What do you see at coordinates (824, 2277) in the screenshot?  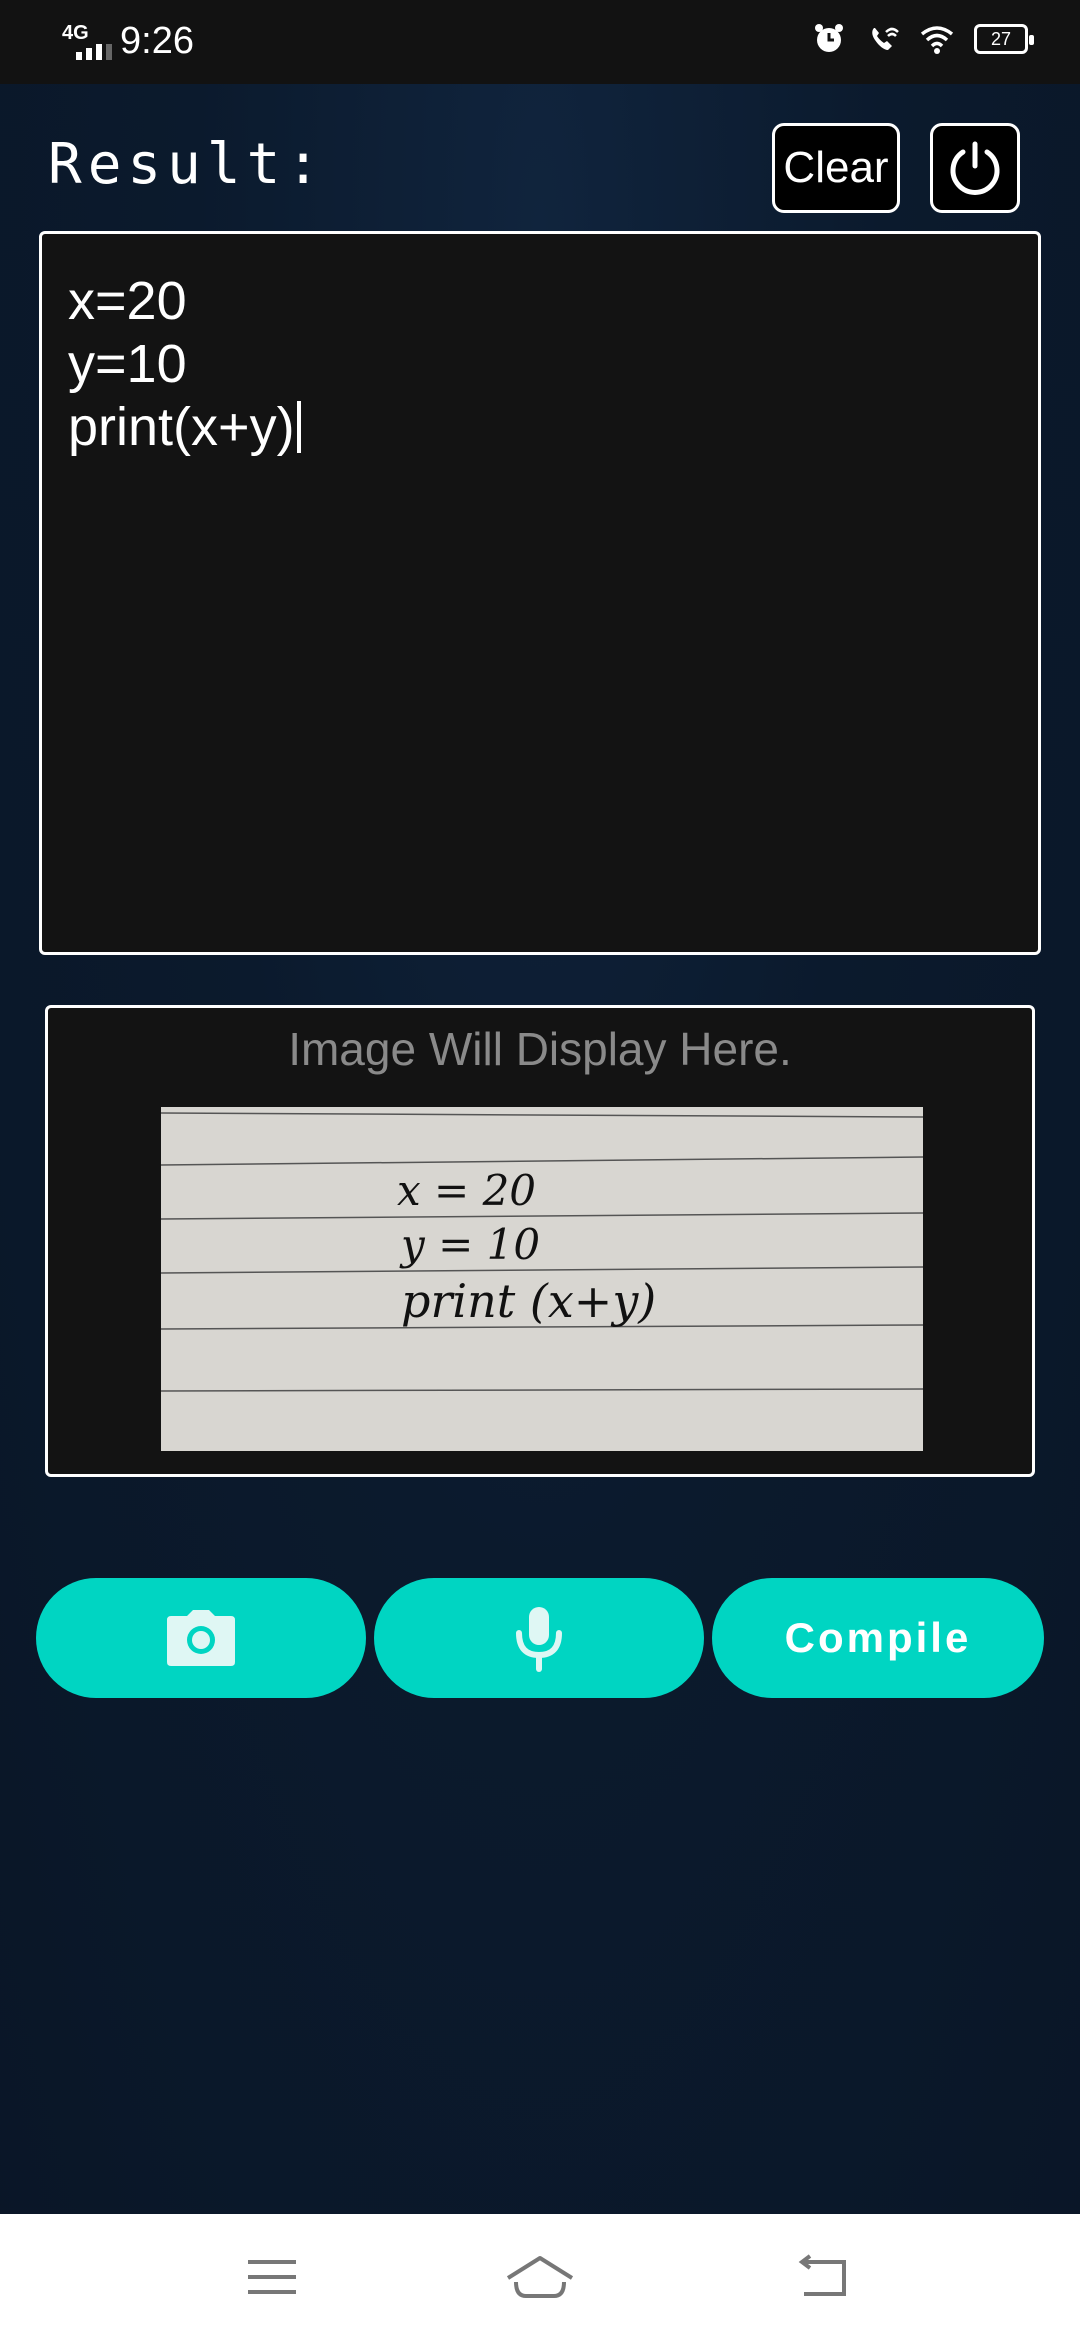 I see `back-icon` at bounding box center [824, 2277].